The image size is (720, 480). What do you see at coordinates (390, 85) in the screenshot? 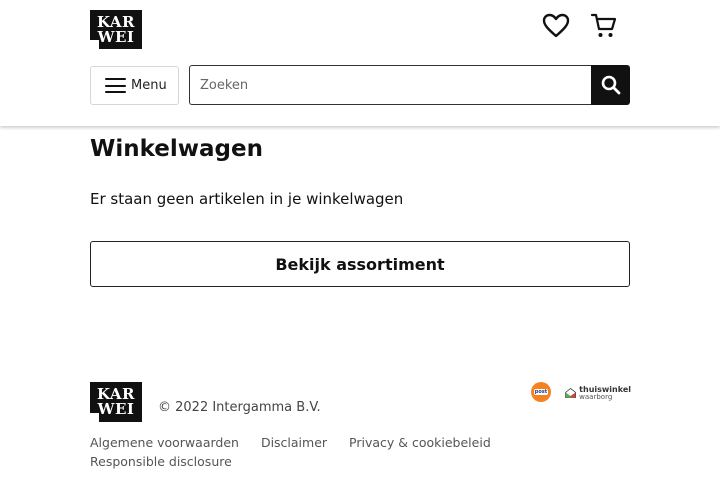
I see `search-input` at bounding box center [390, 85].